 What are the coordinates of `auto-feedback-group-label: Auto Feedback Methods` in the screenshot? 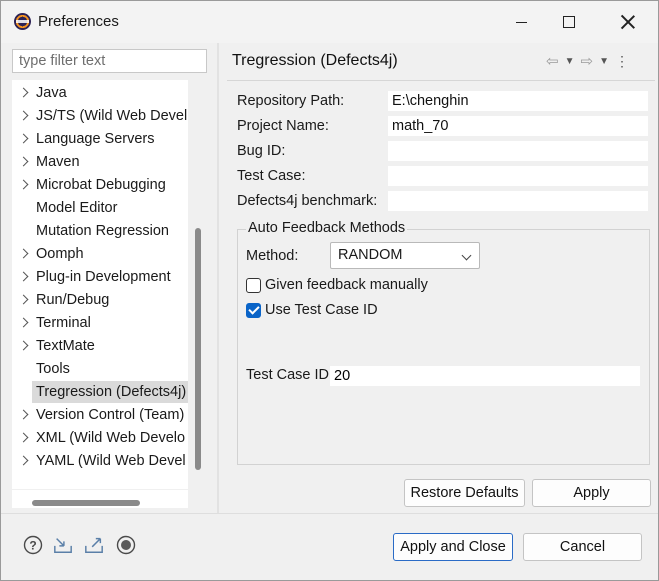 It's located at (327, 228).